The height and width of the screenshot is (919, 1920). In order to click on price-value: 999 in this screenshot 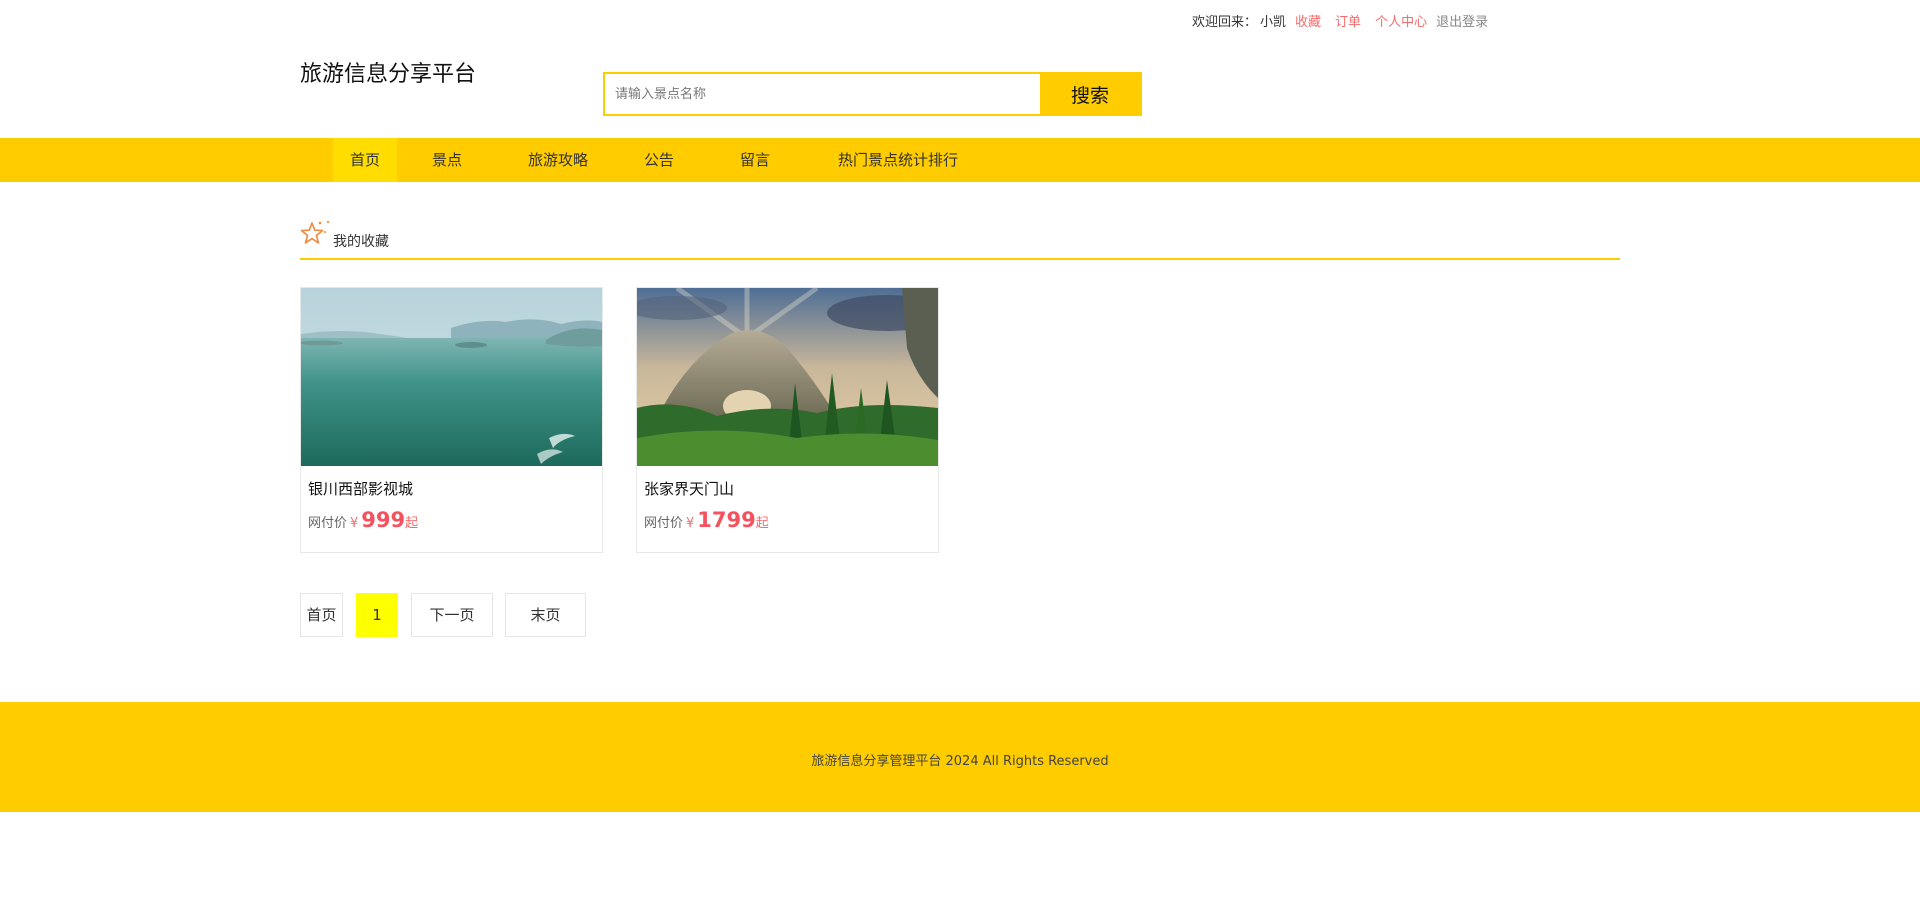, I will do `click(383, 520)`.